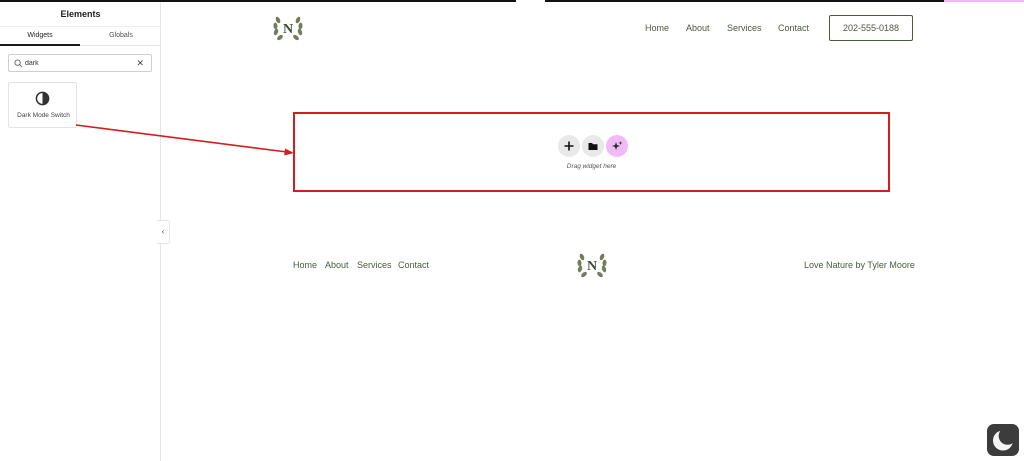  Describe the element at coordinates (984, 1) in the screenshot. I see `top-edge-bar-accent` at that location.